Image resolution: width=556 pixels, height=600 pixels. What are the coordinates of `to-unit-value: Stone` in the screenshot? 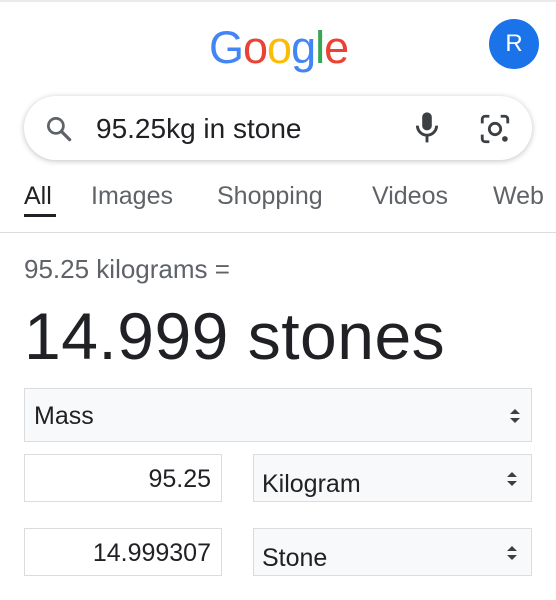 It's located at (295, 558).